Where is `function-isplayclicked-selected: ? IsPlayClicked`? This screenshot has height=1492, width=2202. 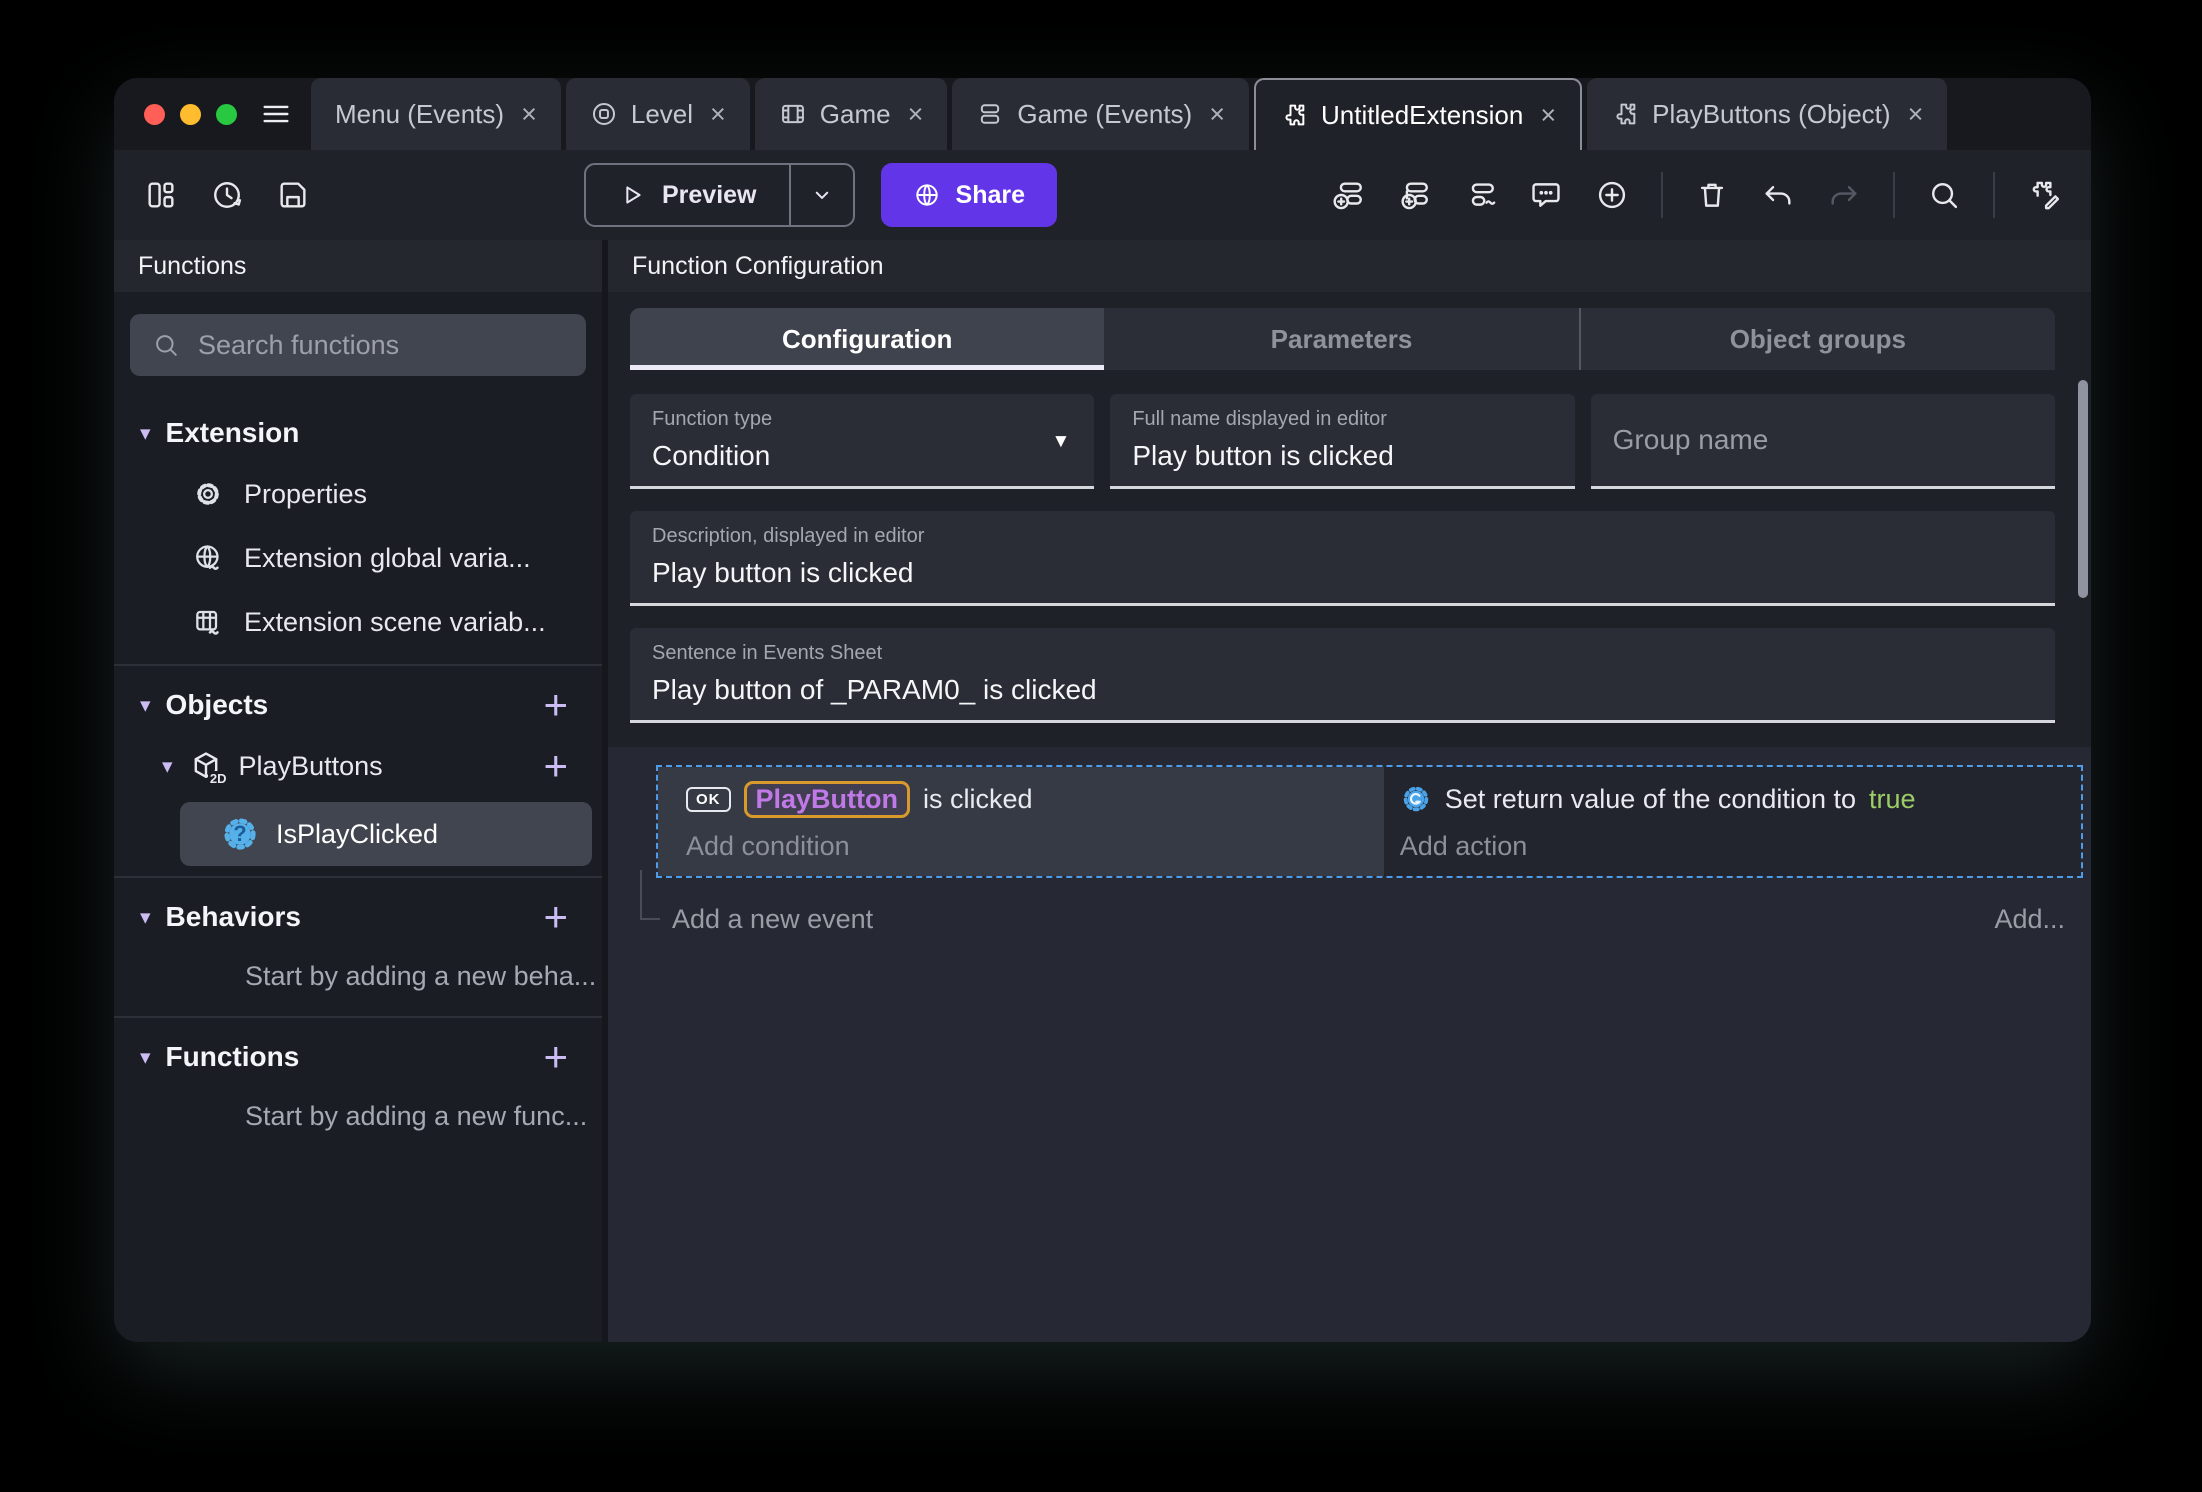
function-isplayclicked-selected: ? IsPlayClicked is located at coordinates (386, 834).